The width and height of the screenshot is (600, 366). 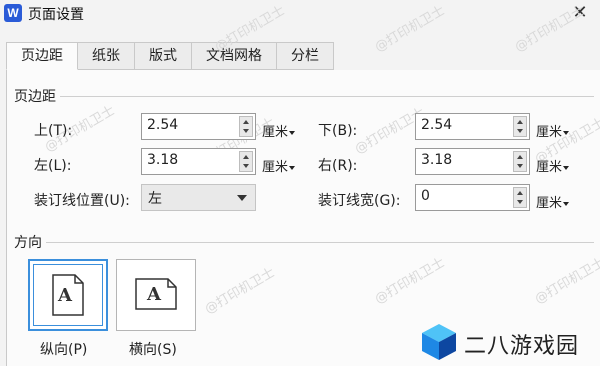 What do you see at coordinates (42, 56) in the screenshot?
I see `tab-margins: 页边距` at bounding box center [42, 56].